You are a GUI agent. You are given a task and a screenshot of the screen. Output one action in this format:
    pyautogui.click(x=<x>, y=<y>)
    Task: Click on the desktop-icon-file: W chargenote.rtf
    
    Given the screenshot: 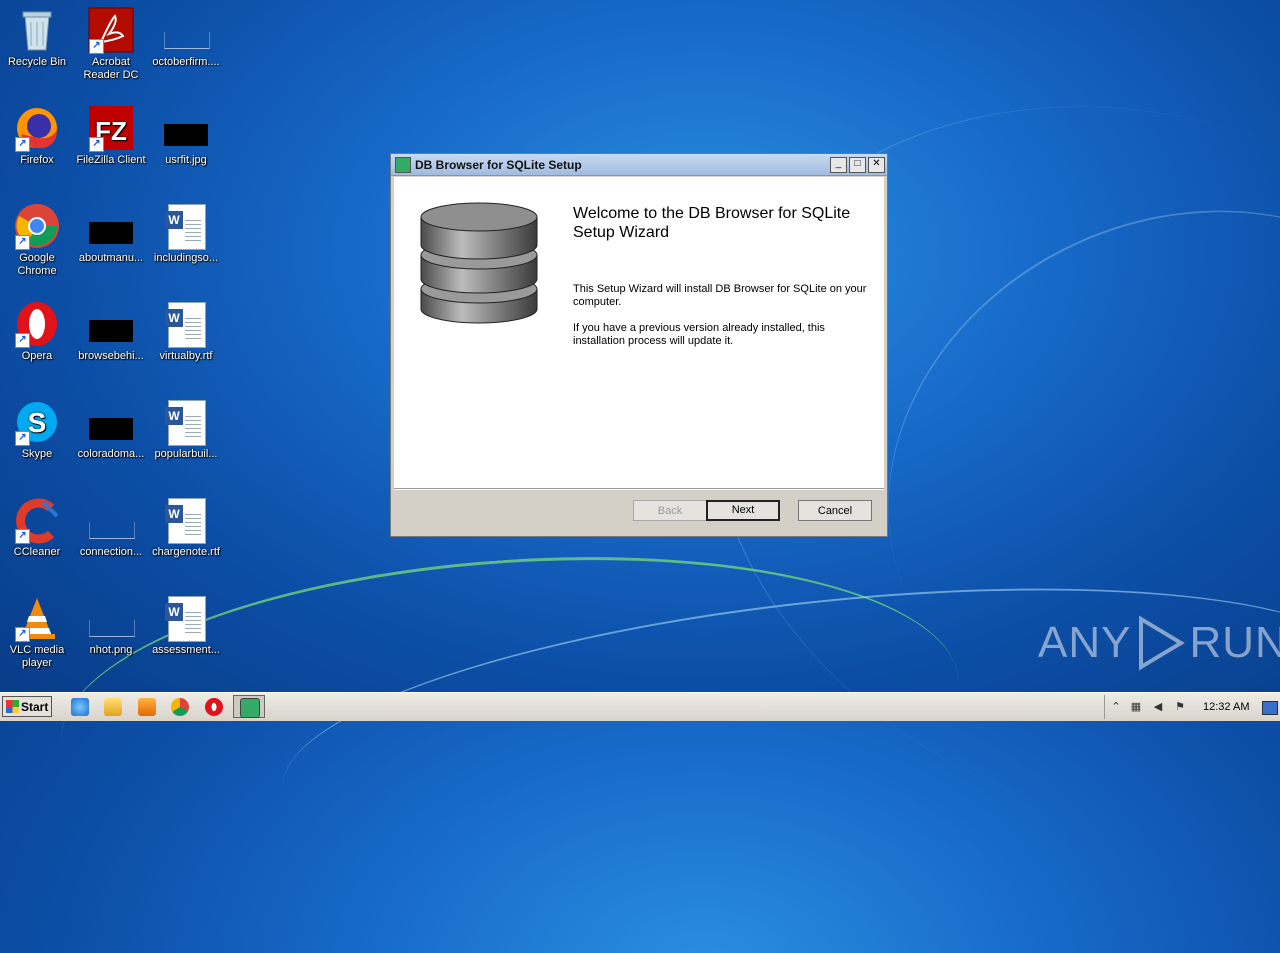 What is the action you would take?
    pyautogui.click(x=186, y=527)
    